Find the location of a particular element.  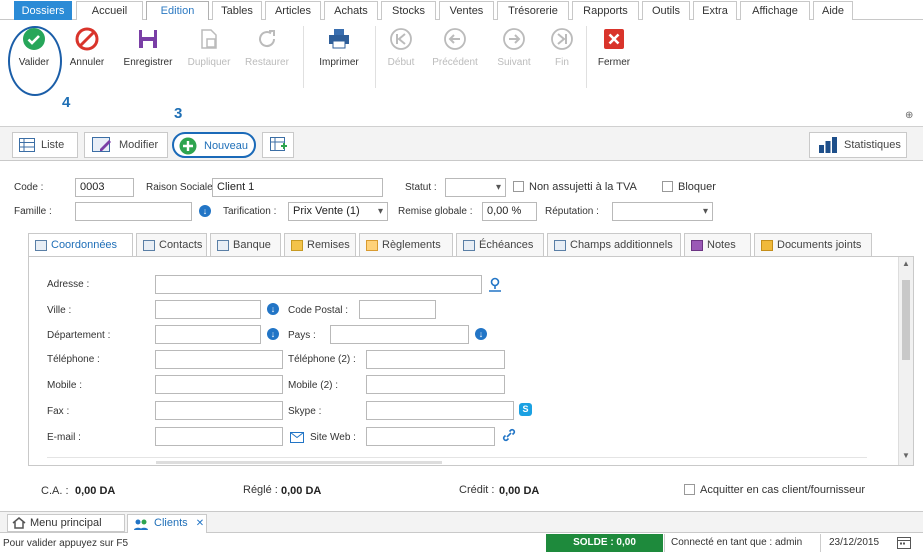

tab-champs-additionnels: Champs additionnels is located at coordinates (614, 245).